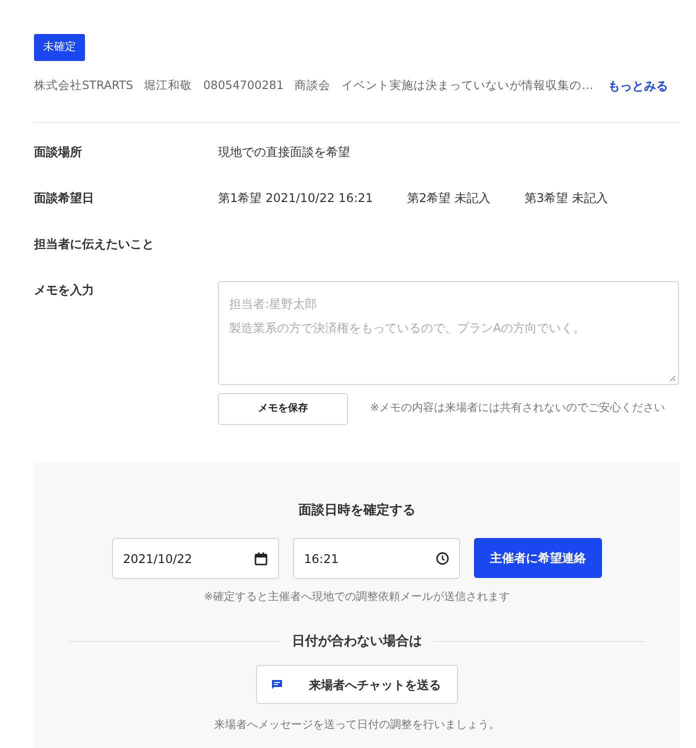  Describe the element at coordinates (64, 198) in the screenshot. I see `field-label: 面談希望日` at that location.